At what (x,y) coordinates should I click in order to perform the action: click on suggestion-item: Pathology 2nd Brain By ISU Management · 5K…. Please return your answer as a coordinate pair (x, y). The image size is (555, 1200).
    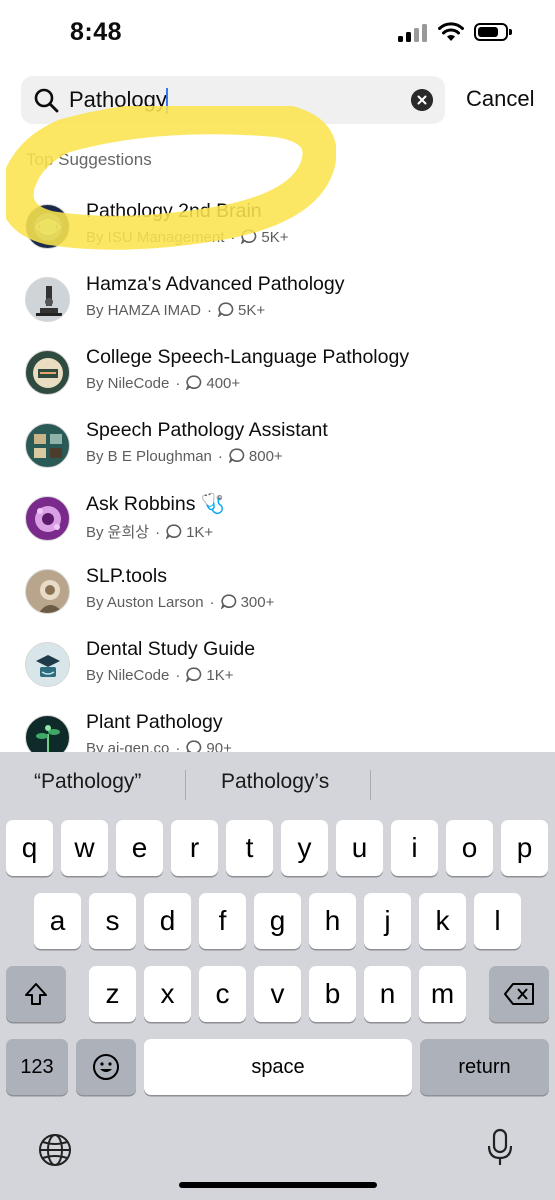
    Looking at the image, I should click on (277, 233).